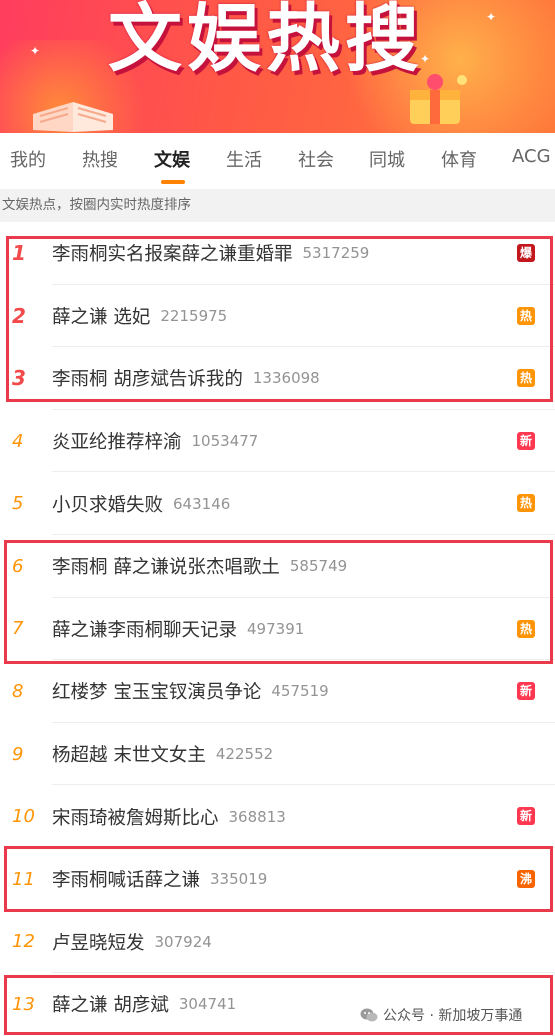 The width and height of the screenshot is (555, 1036). What do you see at coordinates (129, 754) in the screenshot?
I see `trending-topic: 杨超越 末世文女主` at bounding box center [129, 754].